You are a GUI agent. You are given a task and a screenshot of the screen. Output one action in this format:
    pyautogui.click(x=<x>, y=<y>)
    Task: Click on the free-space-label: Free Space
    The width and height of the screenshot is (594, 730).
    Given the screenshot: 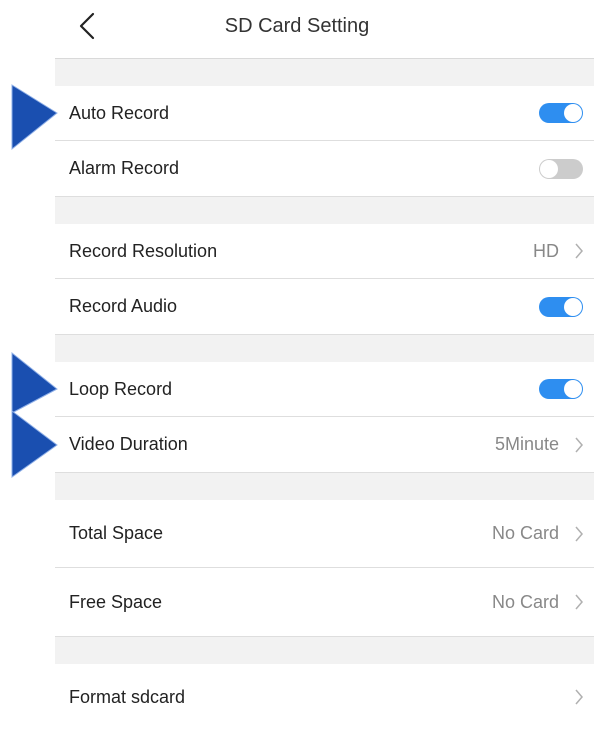 What is the action you would take?
    pyautogui.click(x=116, y=601)
    